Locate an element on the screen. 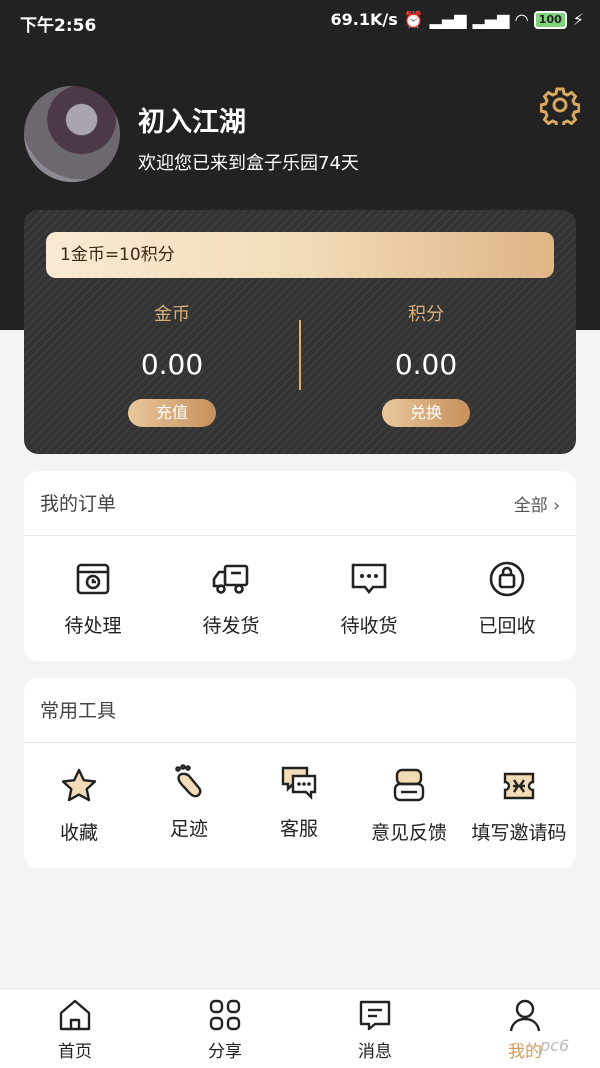 This screenshot has width=600, height=1068. tool-footprints-label: 足迹 is located at coordinates (188, 829).